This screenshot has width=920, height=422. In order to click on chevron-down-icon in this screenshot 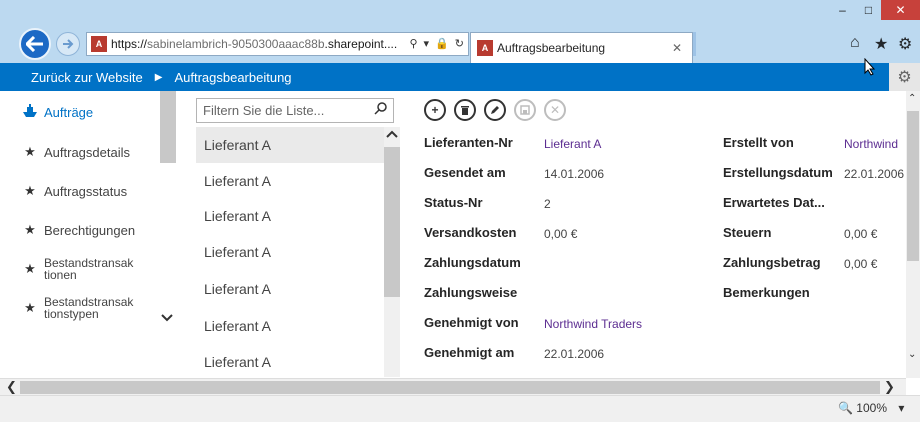, I will do `click(167, 318)`.